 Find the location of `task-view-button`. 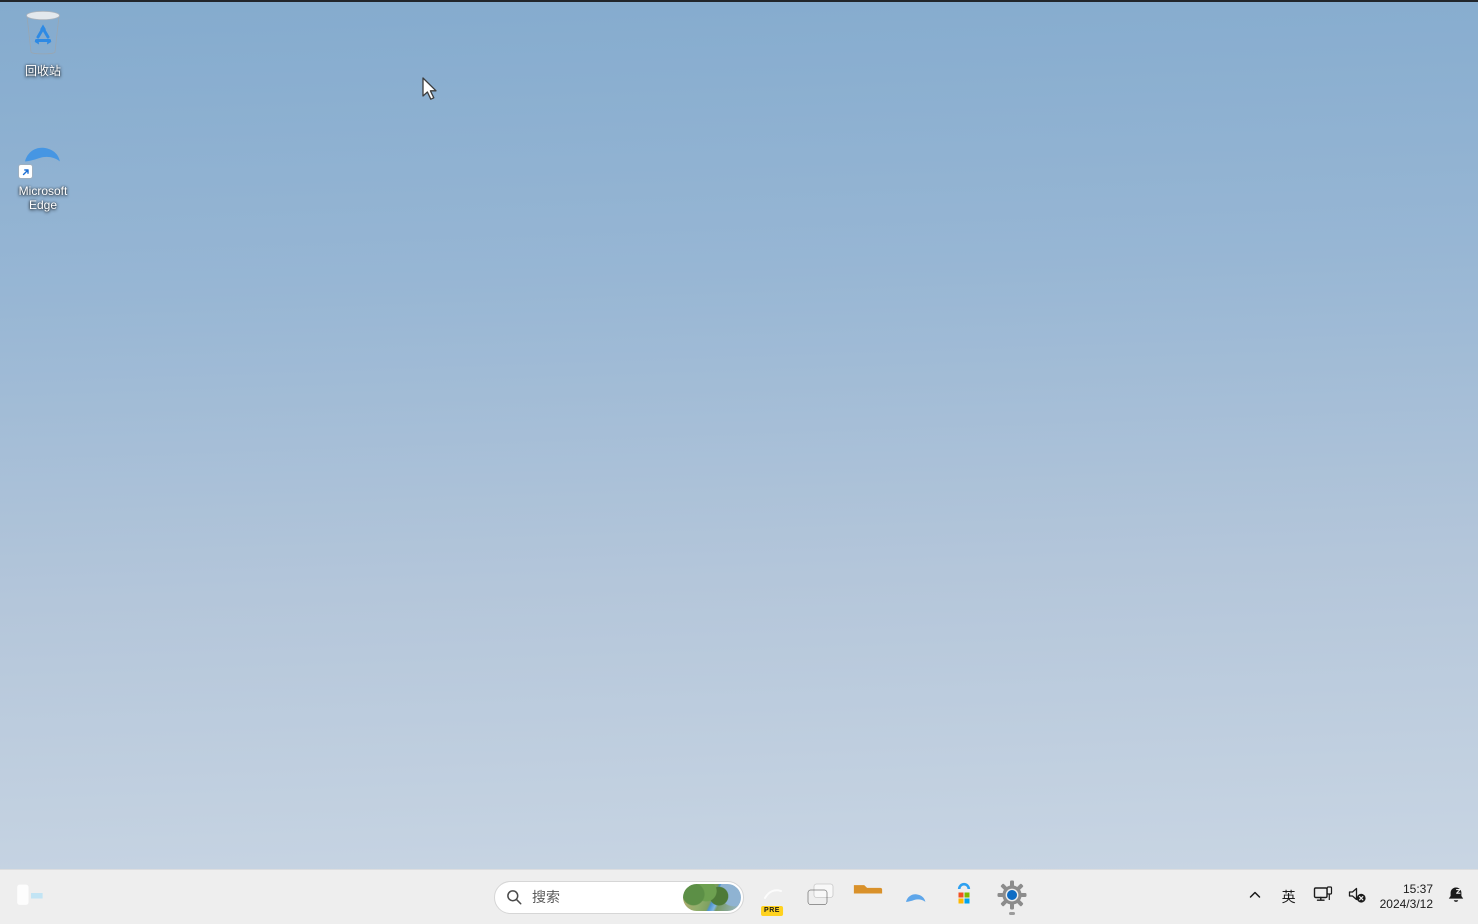

task-view-button is located at coordinates (820, 897).